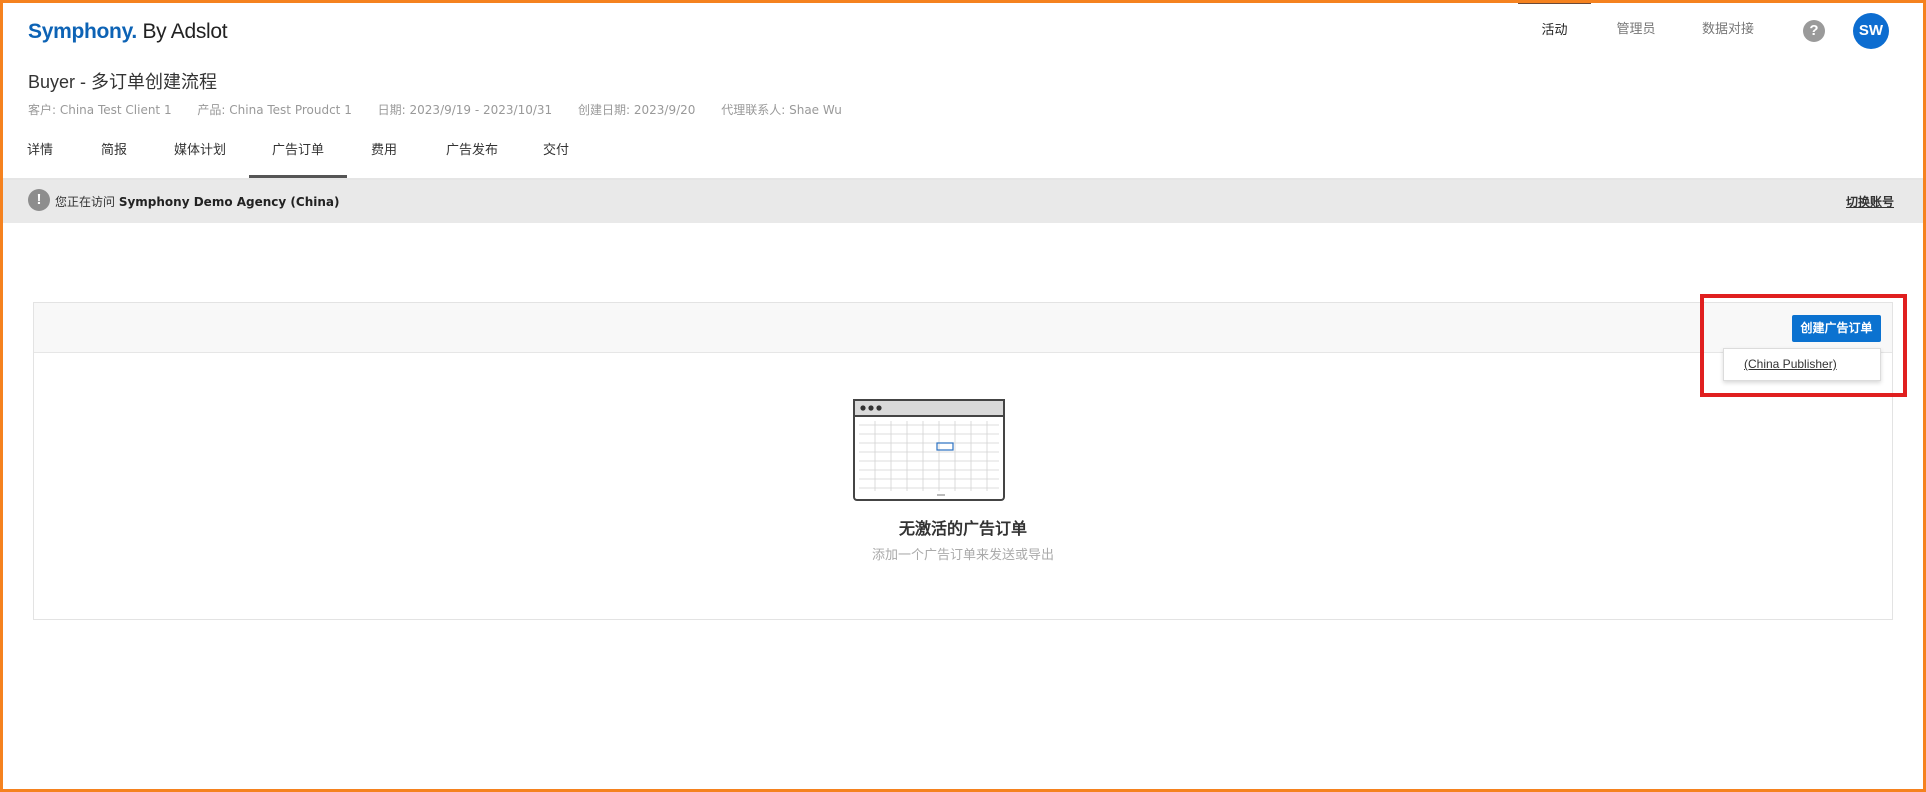 The width and height of the screenshot is (1926, 792). I want to click on meta-contact: 代理联系人: Shae Wu, so click(781, 110).